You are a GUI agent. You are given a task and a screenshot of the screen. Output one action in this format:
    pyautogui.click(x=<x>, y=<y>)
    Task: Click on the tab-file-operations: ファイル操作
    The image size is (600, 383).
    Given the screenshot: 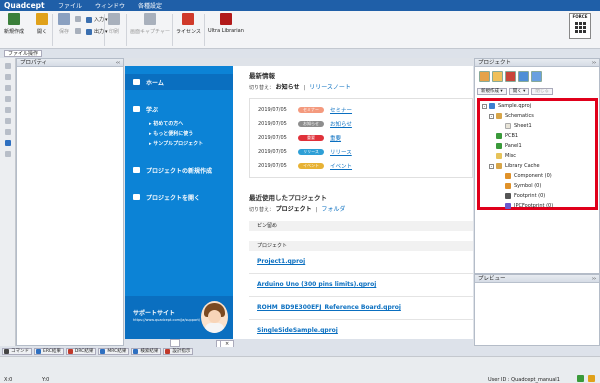 What is the action you would take?
    pyautogui.click(x=23, y=53)
    